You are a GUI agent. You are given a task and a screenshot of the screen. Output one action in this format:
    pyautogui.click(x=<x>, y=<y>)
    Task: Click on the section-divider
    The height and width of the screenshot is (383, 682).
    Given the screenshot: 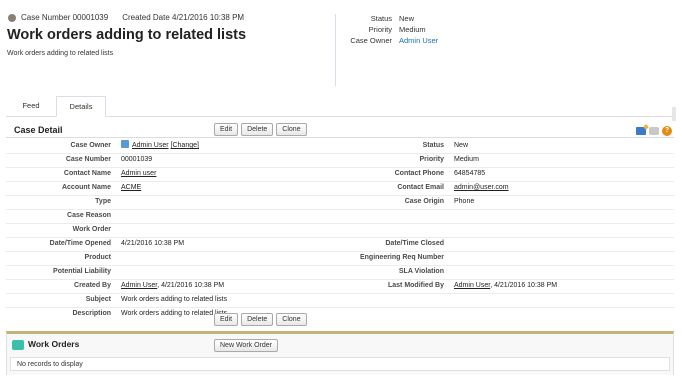 What is the action you would take?
    pyautogui.click(x=340, y=137)
    